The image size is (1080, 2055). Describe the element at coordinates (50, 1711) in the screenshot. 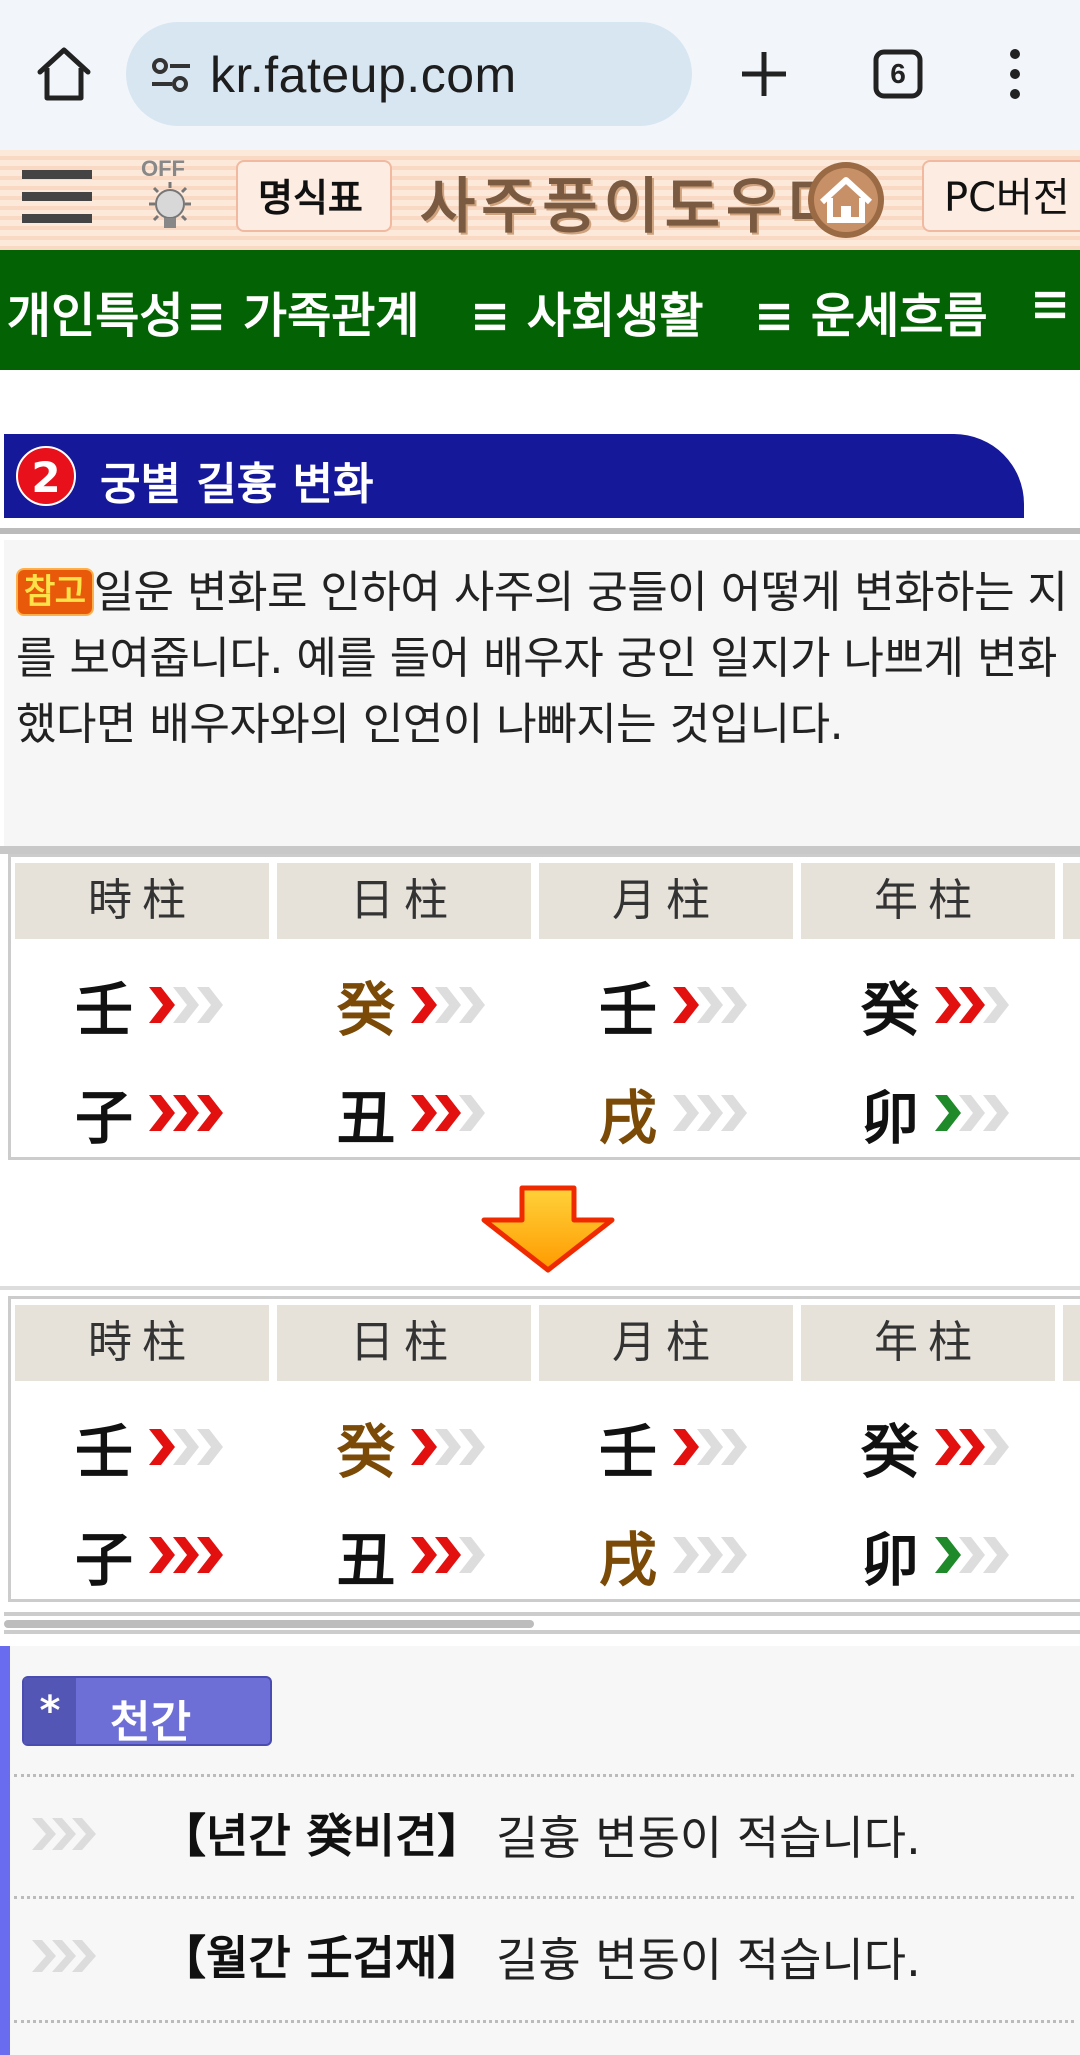

I see `star-icon: *` at that location.